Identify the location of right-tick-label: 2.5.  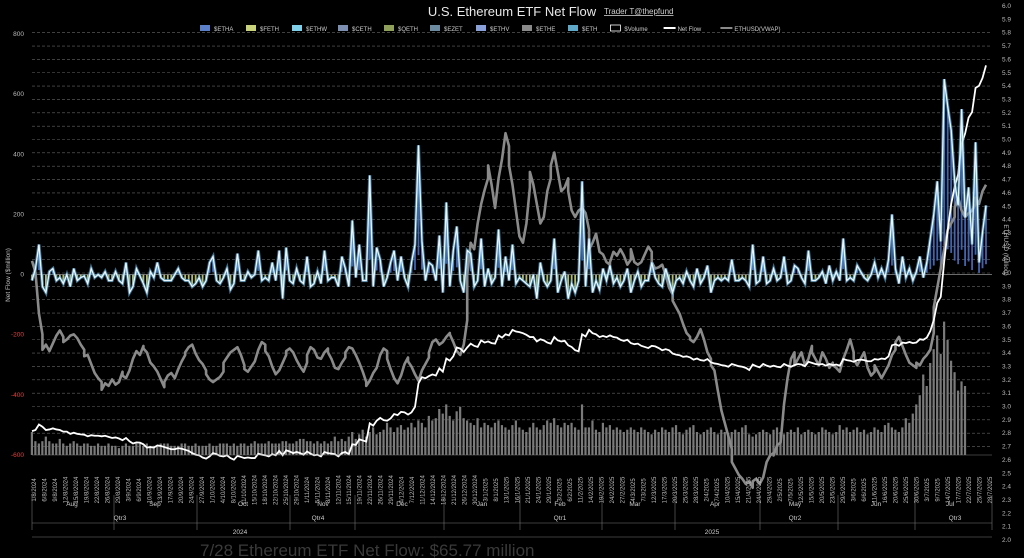
(1006, 473).